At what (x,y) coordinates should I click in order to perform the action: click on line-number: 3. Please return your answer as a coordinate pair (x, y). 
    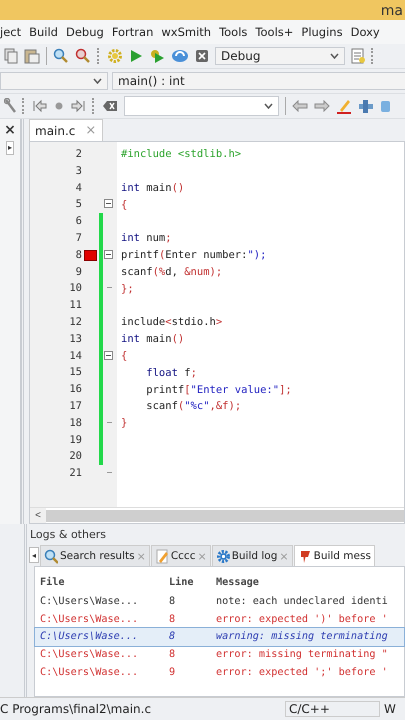
    Looking at the image, I should click on (78, 171).